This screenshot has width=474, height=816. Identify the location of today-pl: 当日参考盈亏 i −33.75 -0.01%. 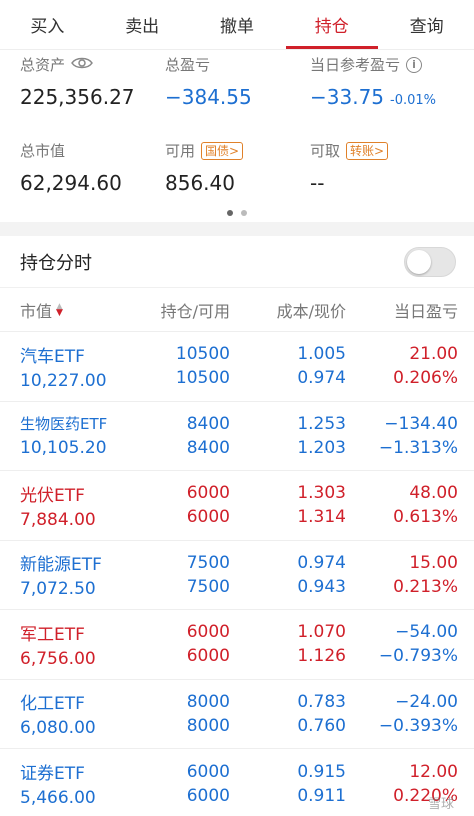
(373, 81).